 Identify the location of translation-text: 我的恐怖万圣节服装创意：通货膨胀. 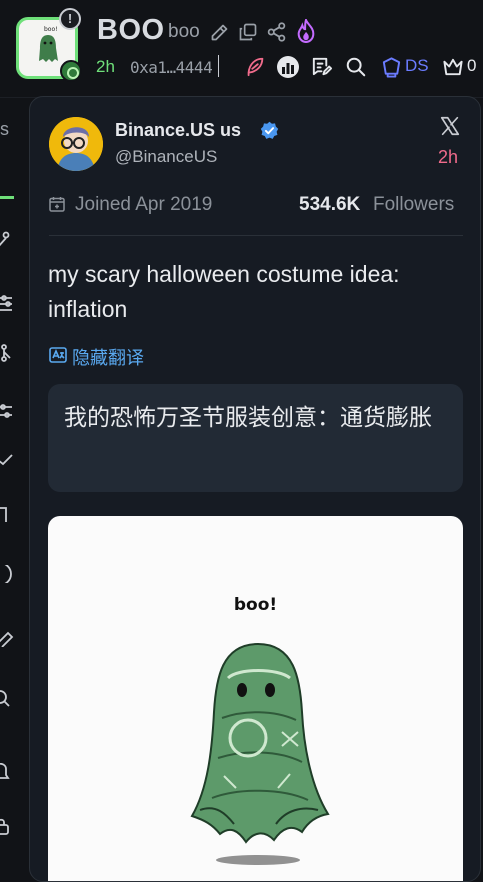
(248, 417).